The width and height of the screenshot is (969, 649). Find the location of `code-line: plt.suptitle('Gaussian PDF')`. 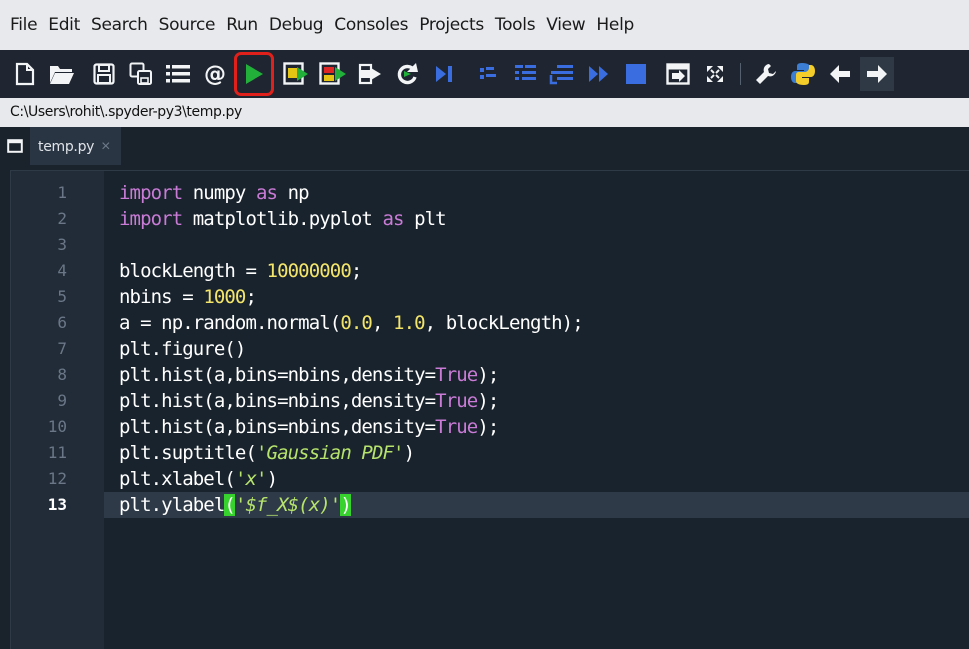

code-line: plt.suptitle('Gaussian PDF') is located at coordinates (259, 453).